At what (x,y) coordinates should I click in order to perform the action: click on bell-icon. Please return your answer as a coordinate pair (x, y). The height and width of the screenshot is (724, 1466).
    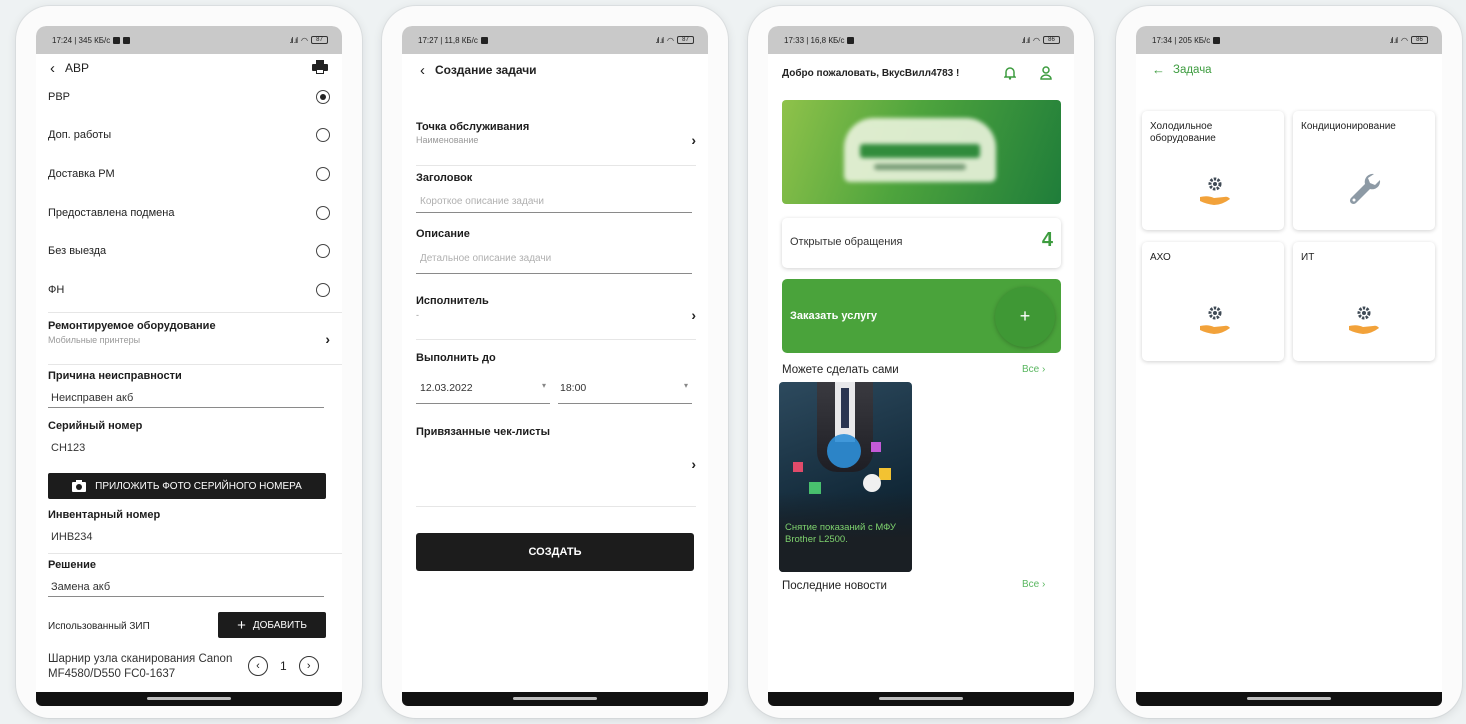
    Looking at the image, I should click on (1010, 73).